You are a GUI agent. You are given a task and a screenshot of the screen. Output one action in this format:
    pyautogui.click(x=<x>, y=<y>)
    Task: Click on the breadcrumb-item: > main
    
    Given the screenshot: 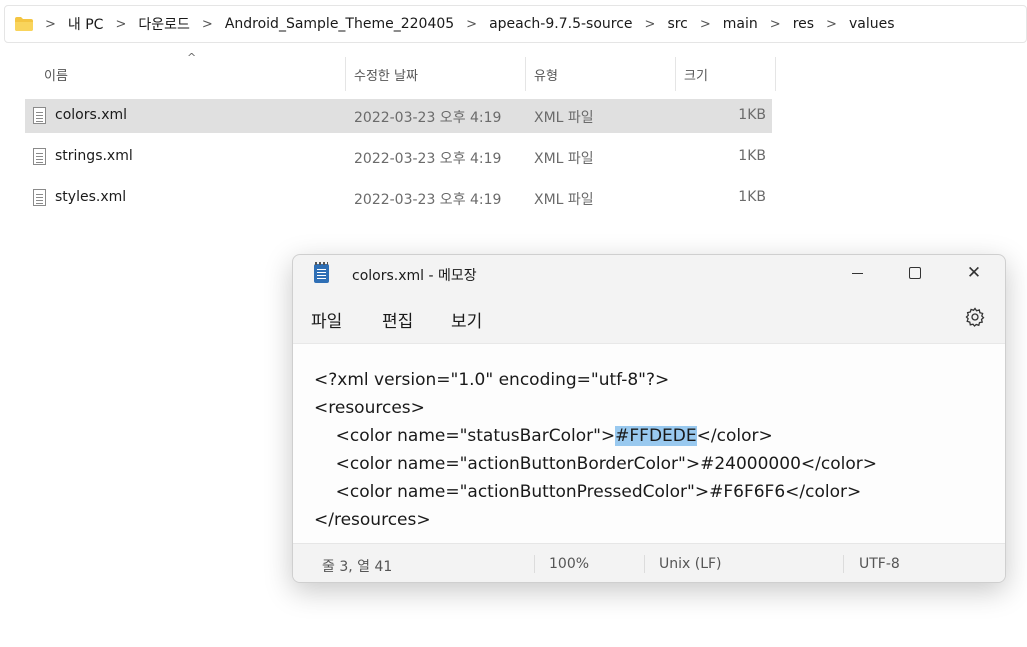 What is the action you would take?
    pyautogui.click(x=735, y=24)
    